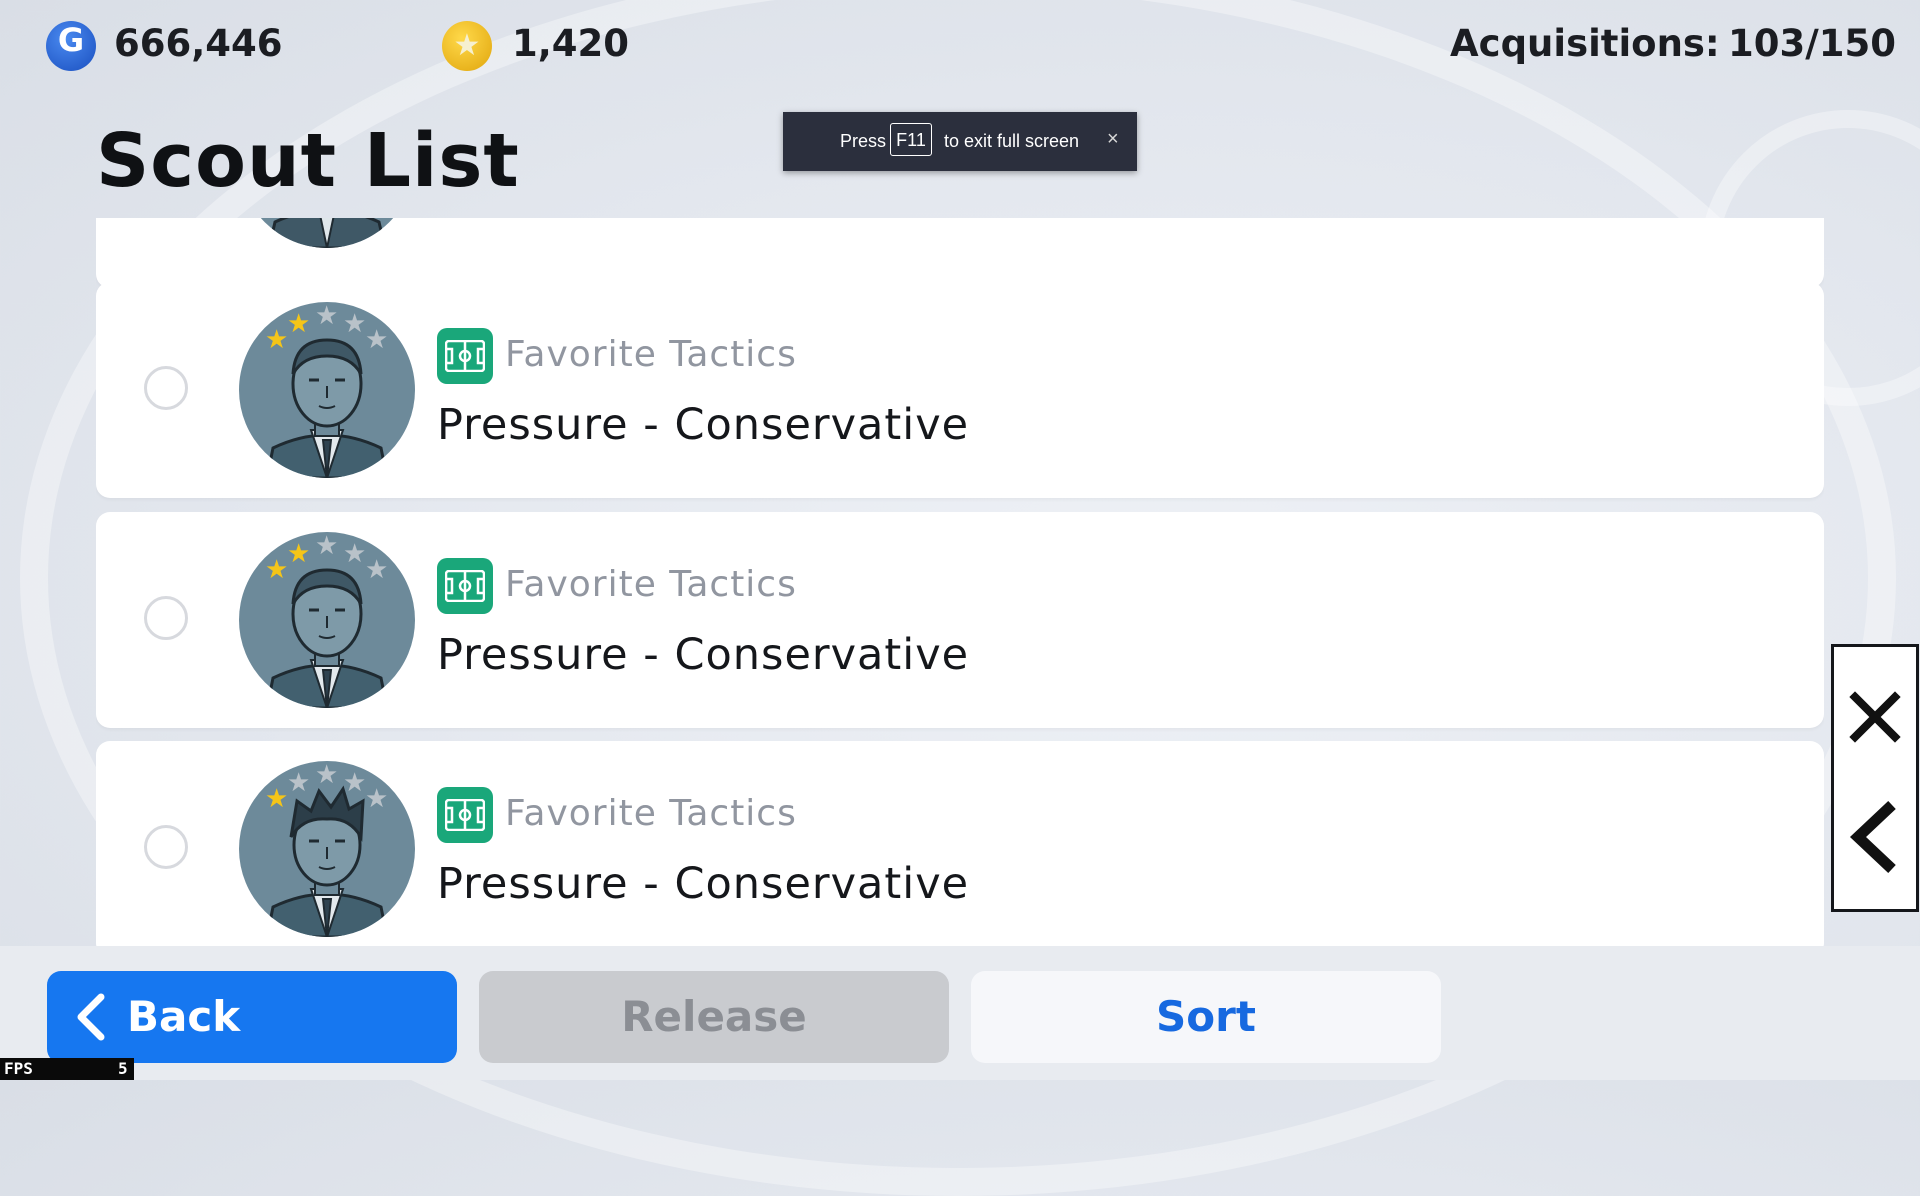 Image resolution: width=1920 pixels, height=1196 pixels. I want to click on gp-balance: 666,446, so click(198, 43).